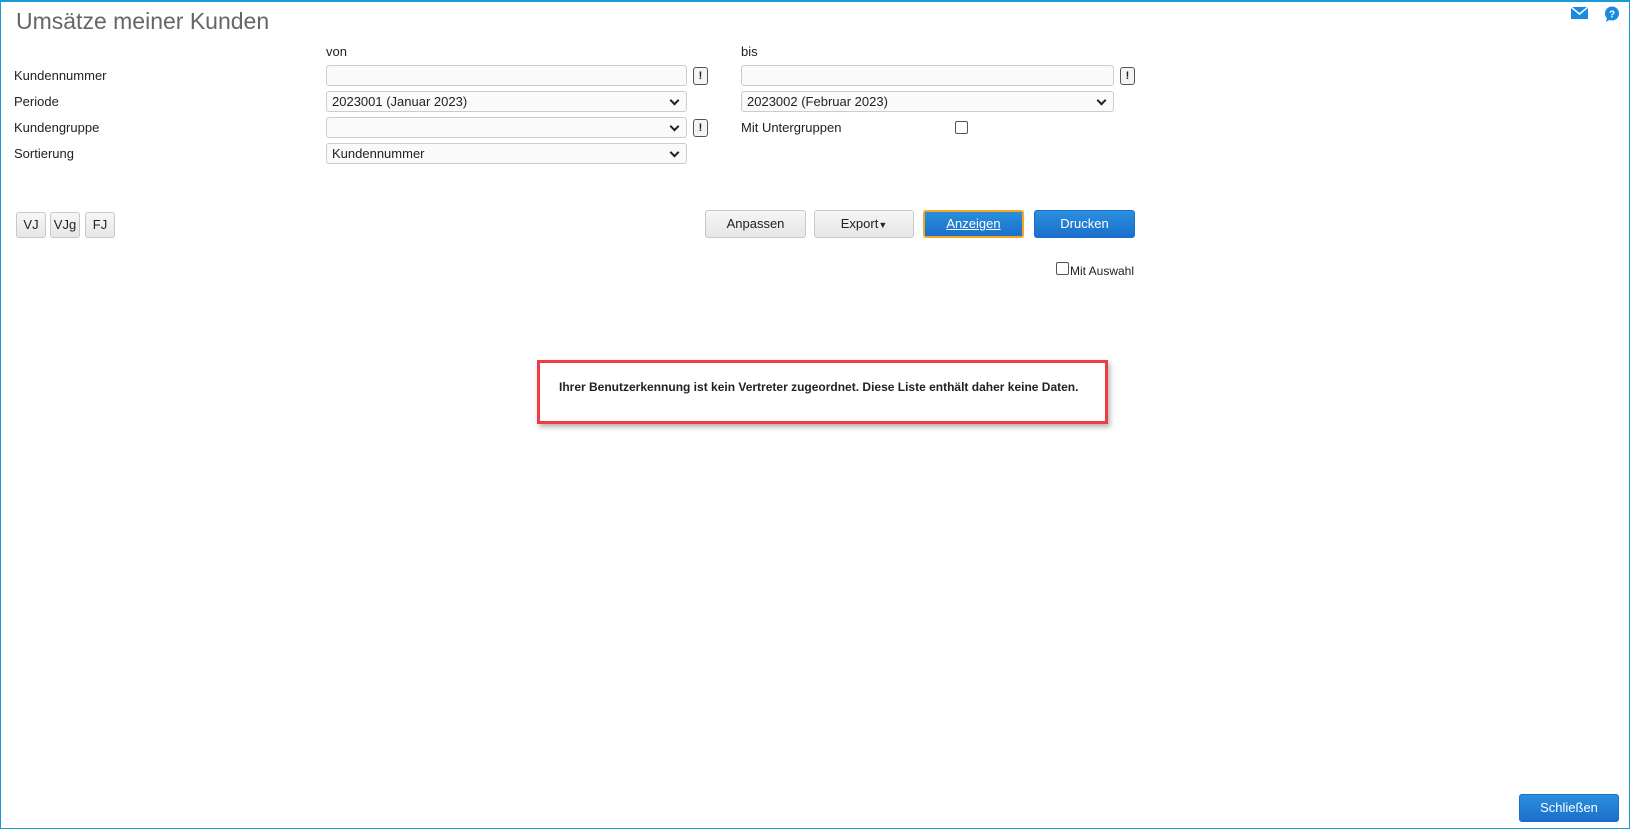 Image resolution: width=1632 pixels, height=830 pixels. What do you see at coordinates (791, 127) in the screenshot?
I see `subgroups-label: Mit Untergruppen` at bounding box center [791, 127].